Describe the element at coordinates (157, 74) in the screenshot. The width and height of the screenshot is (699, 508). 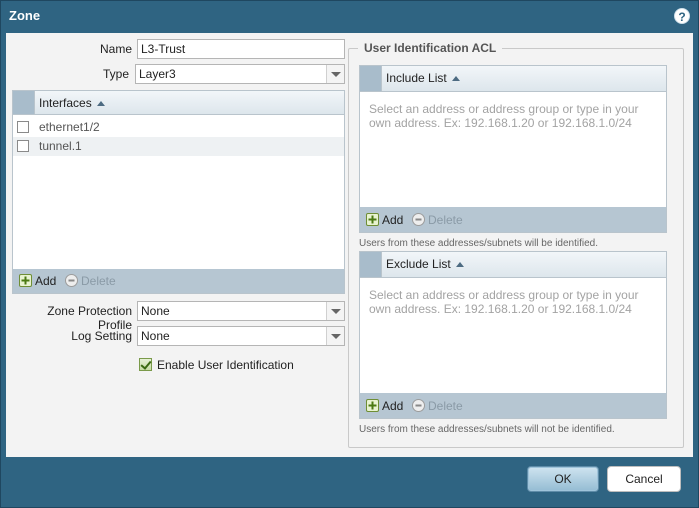
I see `type-select-value: Layer3` at that location.